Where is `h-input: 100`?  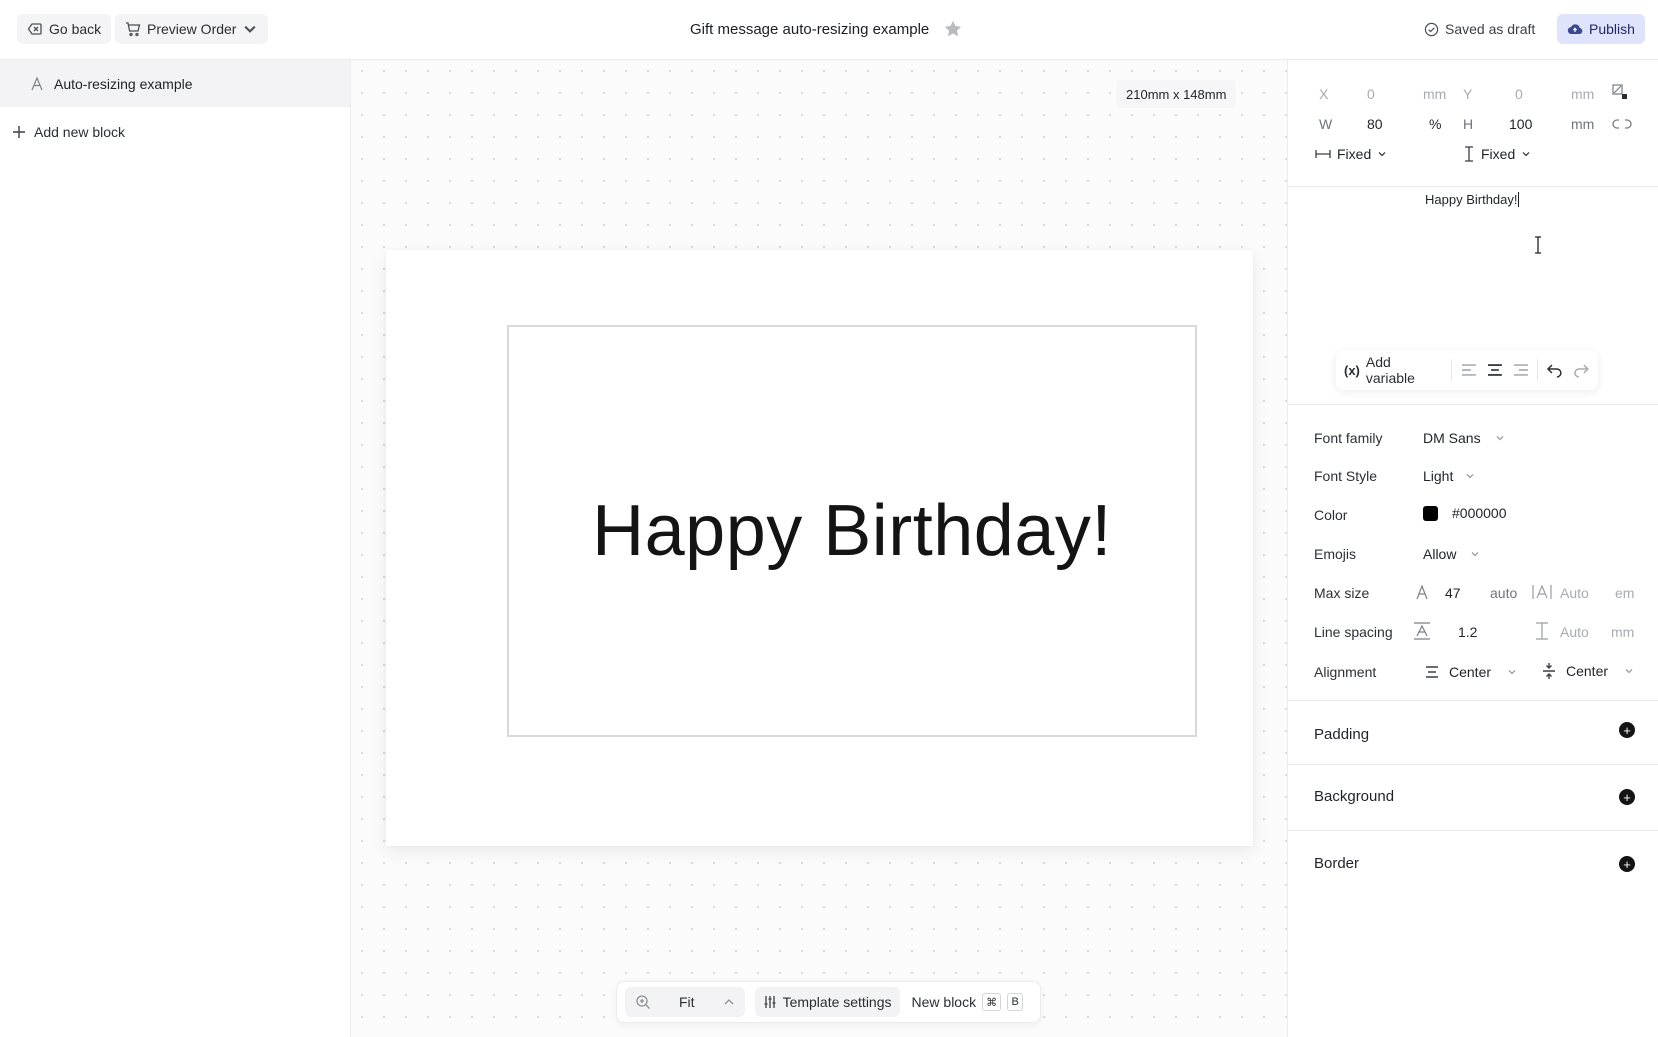
h-input: 100 is located at coordinates (1520, 124).